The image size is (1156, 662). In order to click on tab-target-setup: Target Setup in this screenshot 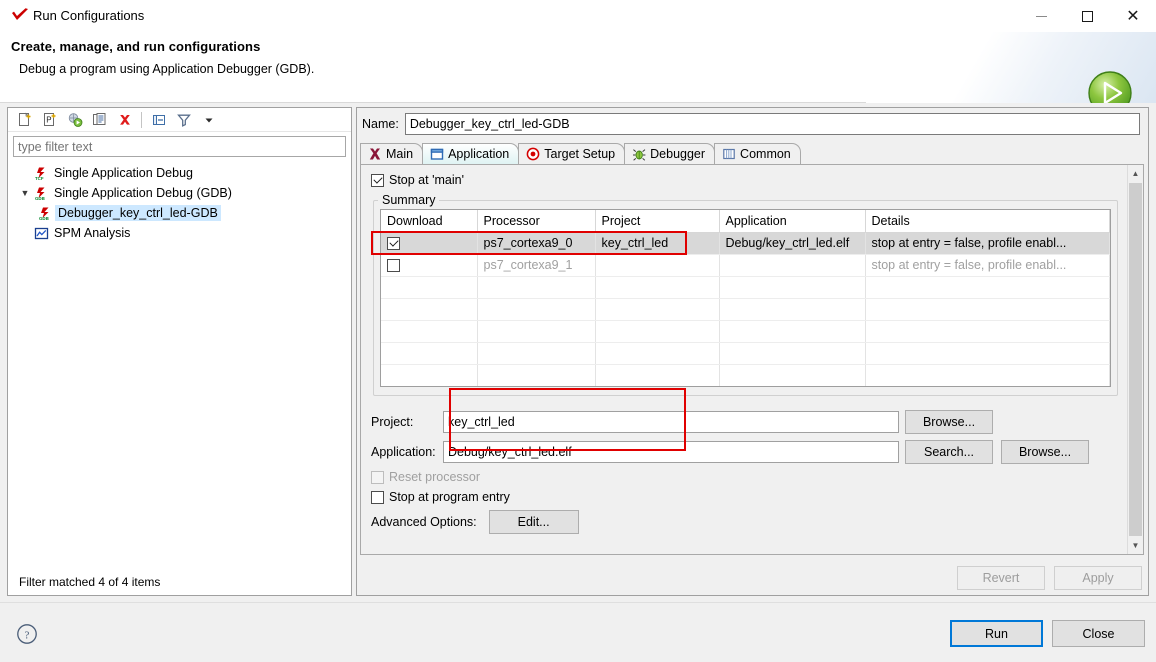, I will do `click(572, 153)`.